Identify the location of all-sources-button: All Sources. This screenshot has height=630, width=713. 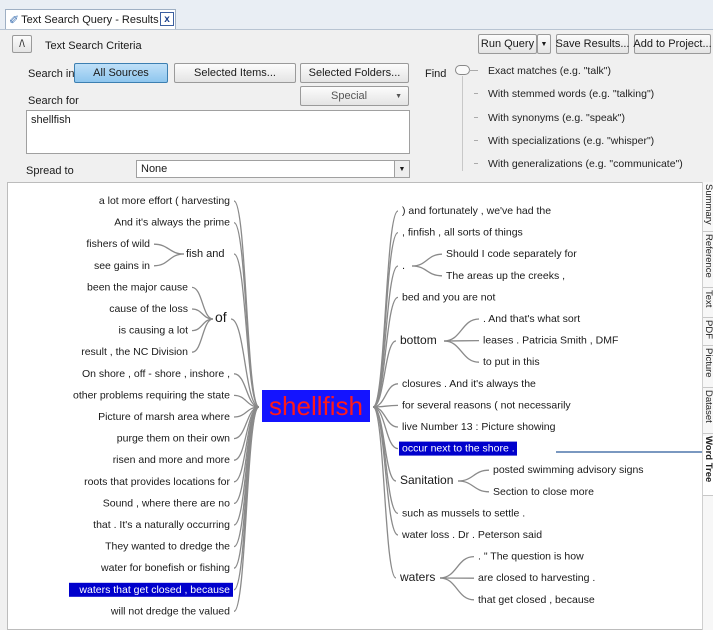
(121, 73).